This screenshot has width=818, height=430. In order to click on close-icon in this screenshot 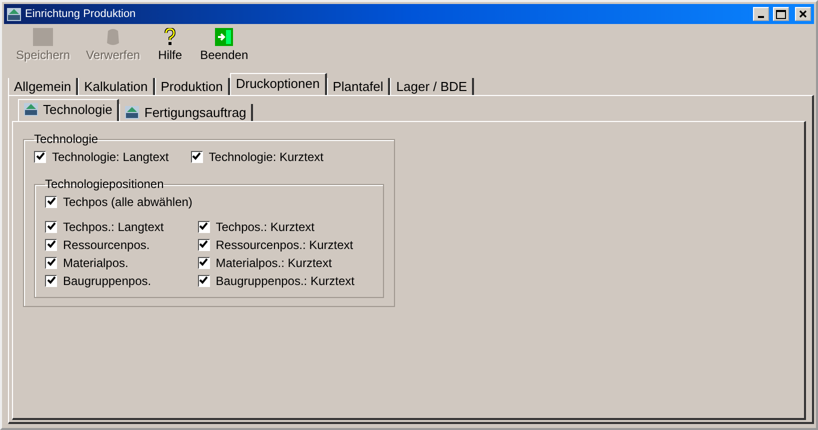, I will do `click(803, 14)`.